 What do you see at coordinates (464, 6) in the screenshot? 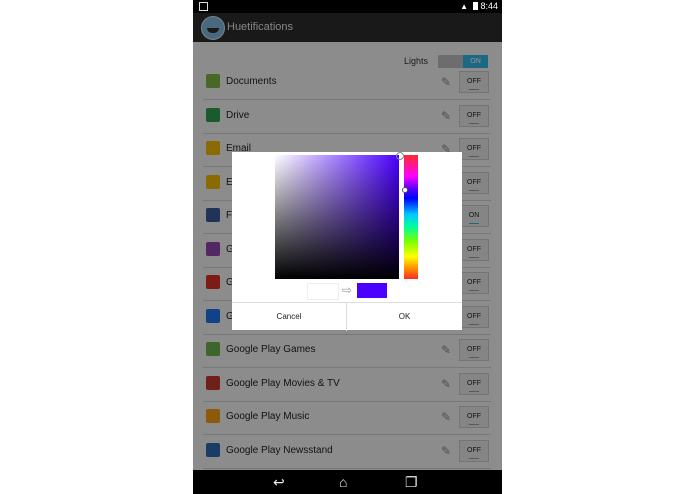
I see `wifi-icon: ▲` at bounding box center [464, 6].